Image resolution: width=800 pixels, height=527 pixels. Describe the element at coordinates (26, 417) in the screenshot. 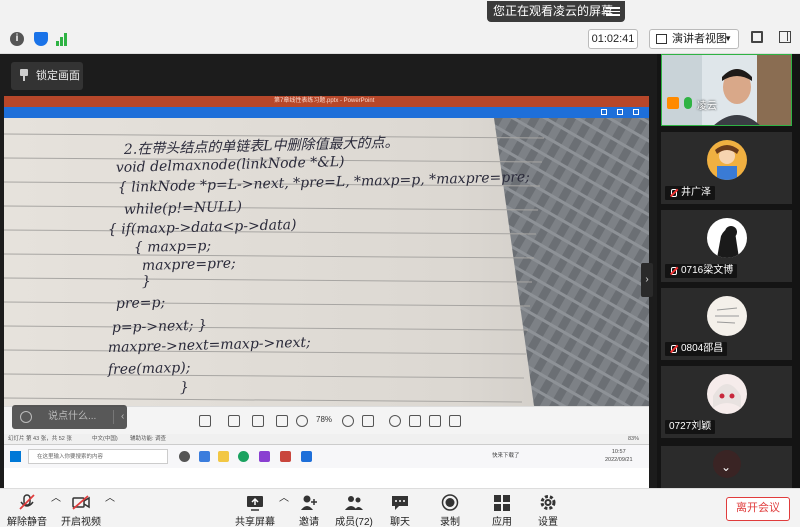

I see `emoji-icon` at that location.